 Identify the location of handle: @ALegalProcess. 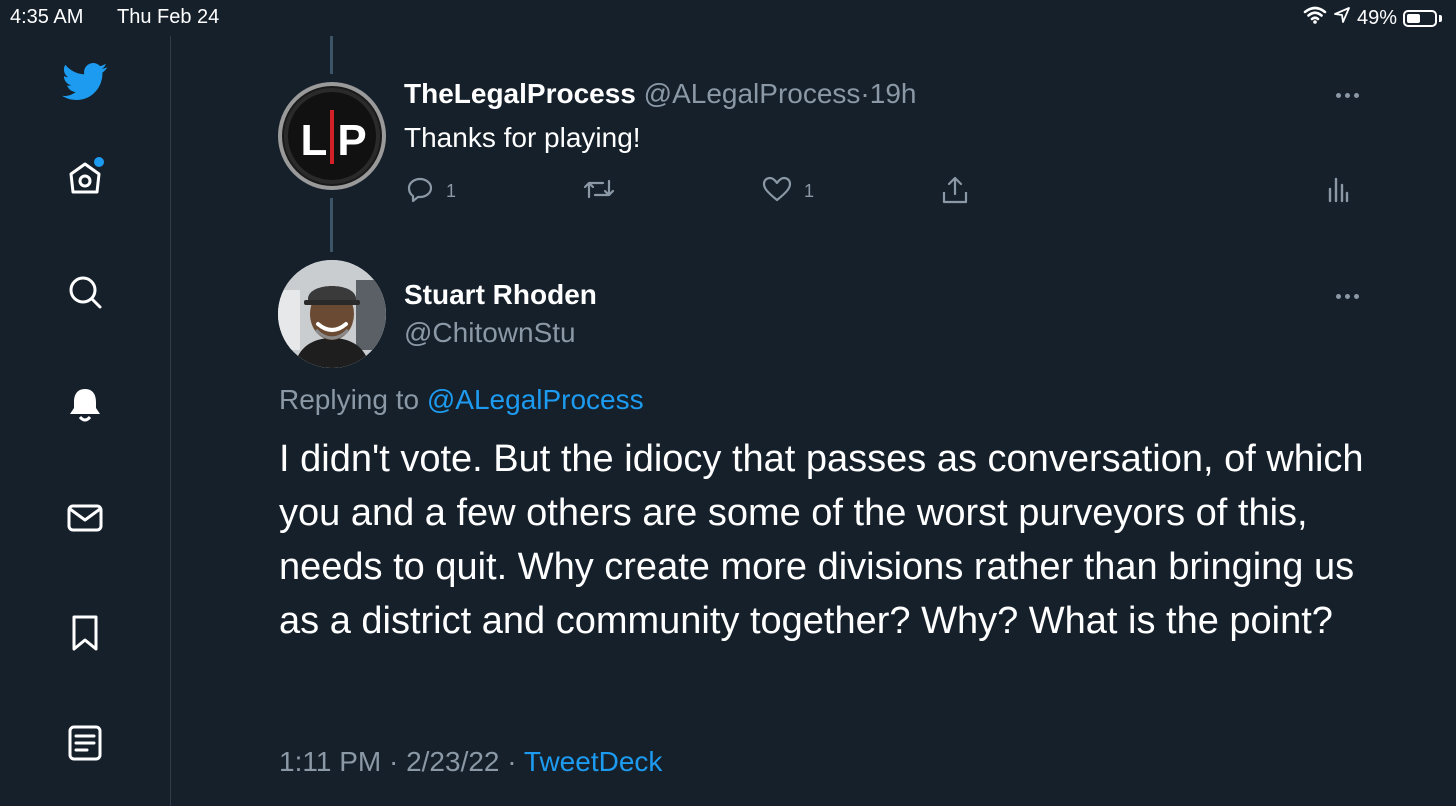
(752, 93).